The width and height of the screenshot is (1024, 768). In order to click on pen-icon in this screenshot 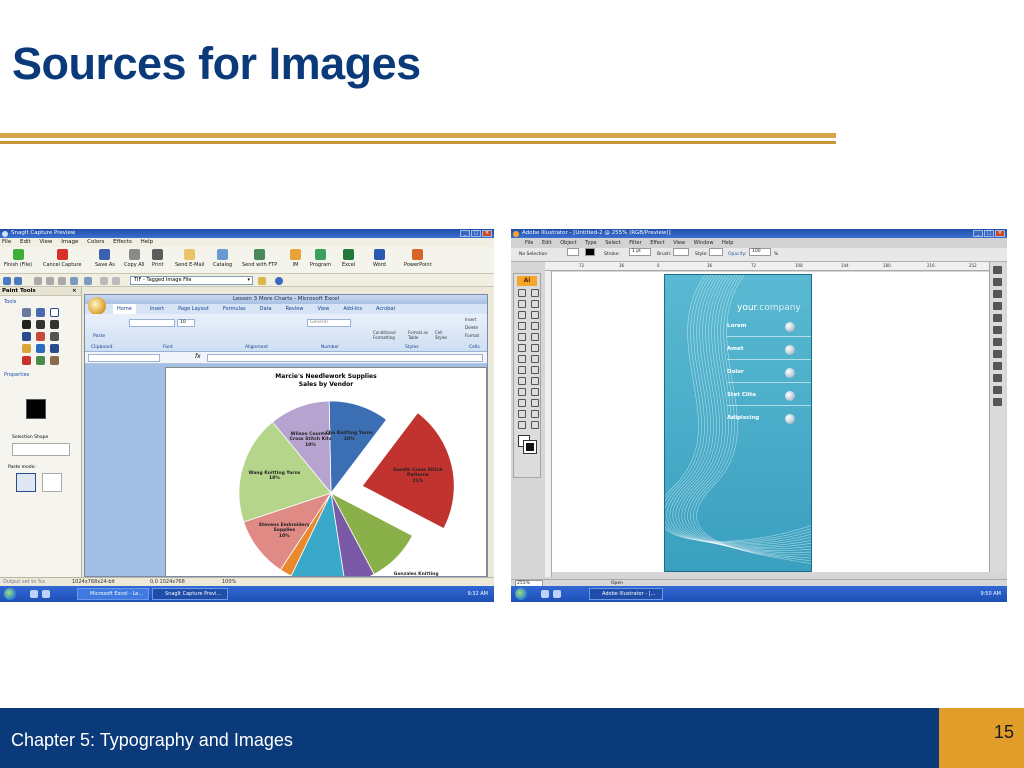, I will do `click(522, 315)`.